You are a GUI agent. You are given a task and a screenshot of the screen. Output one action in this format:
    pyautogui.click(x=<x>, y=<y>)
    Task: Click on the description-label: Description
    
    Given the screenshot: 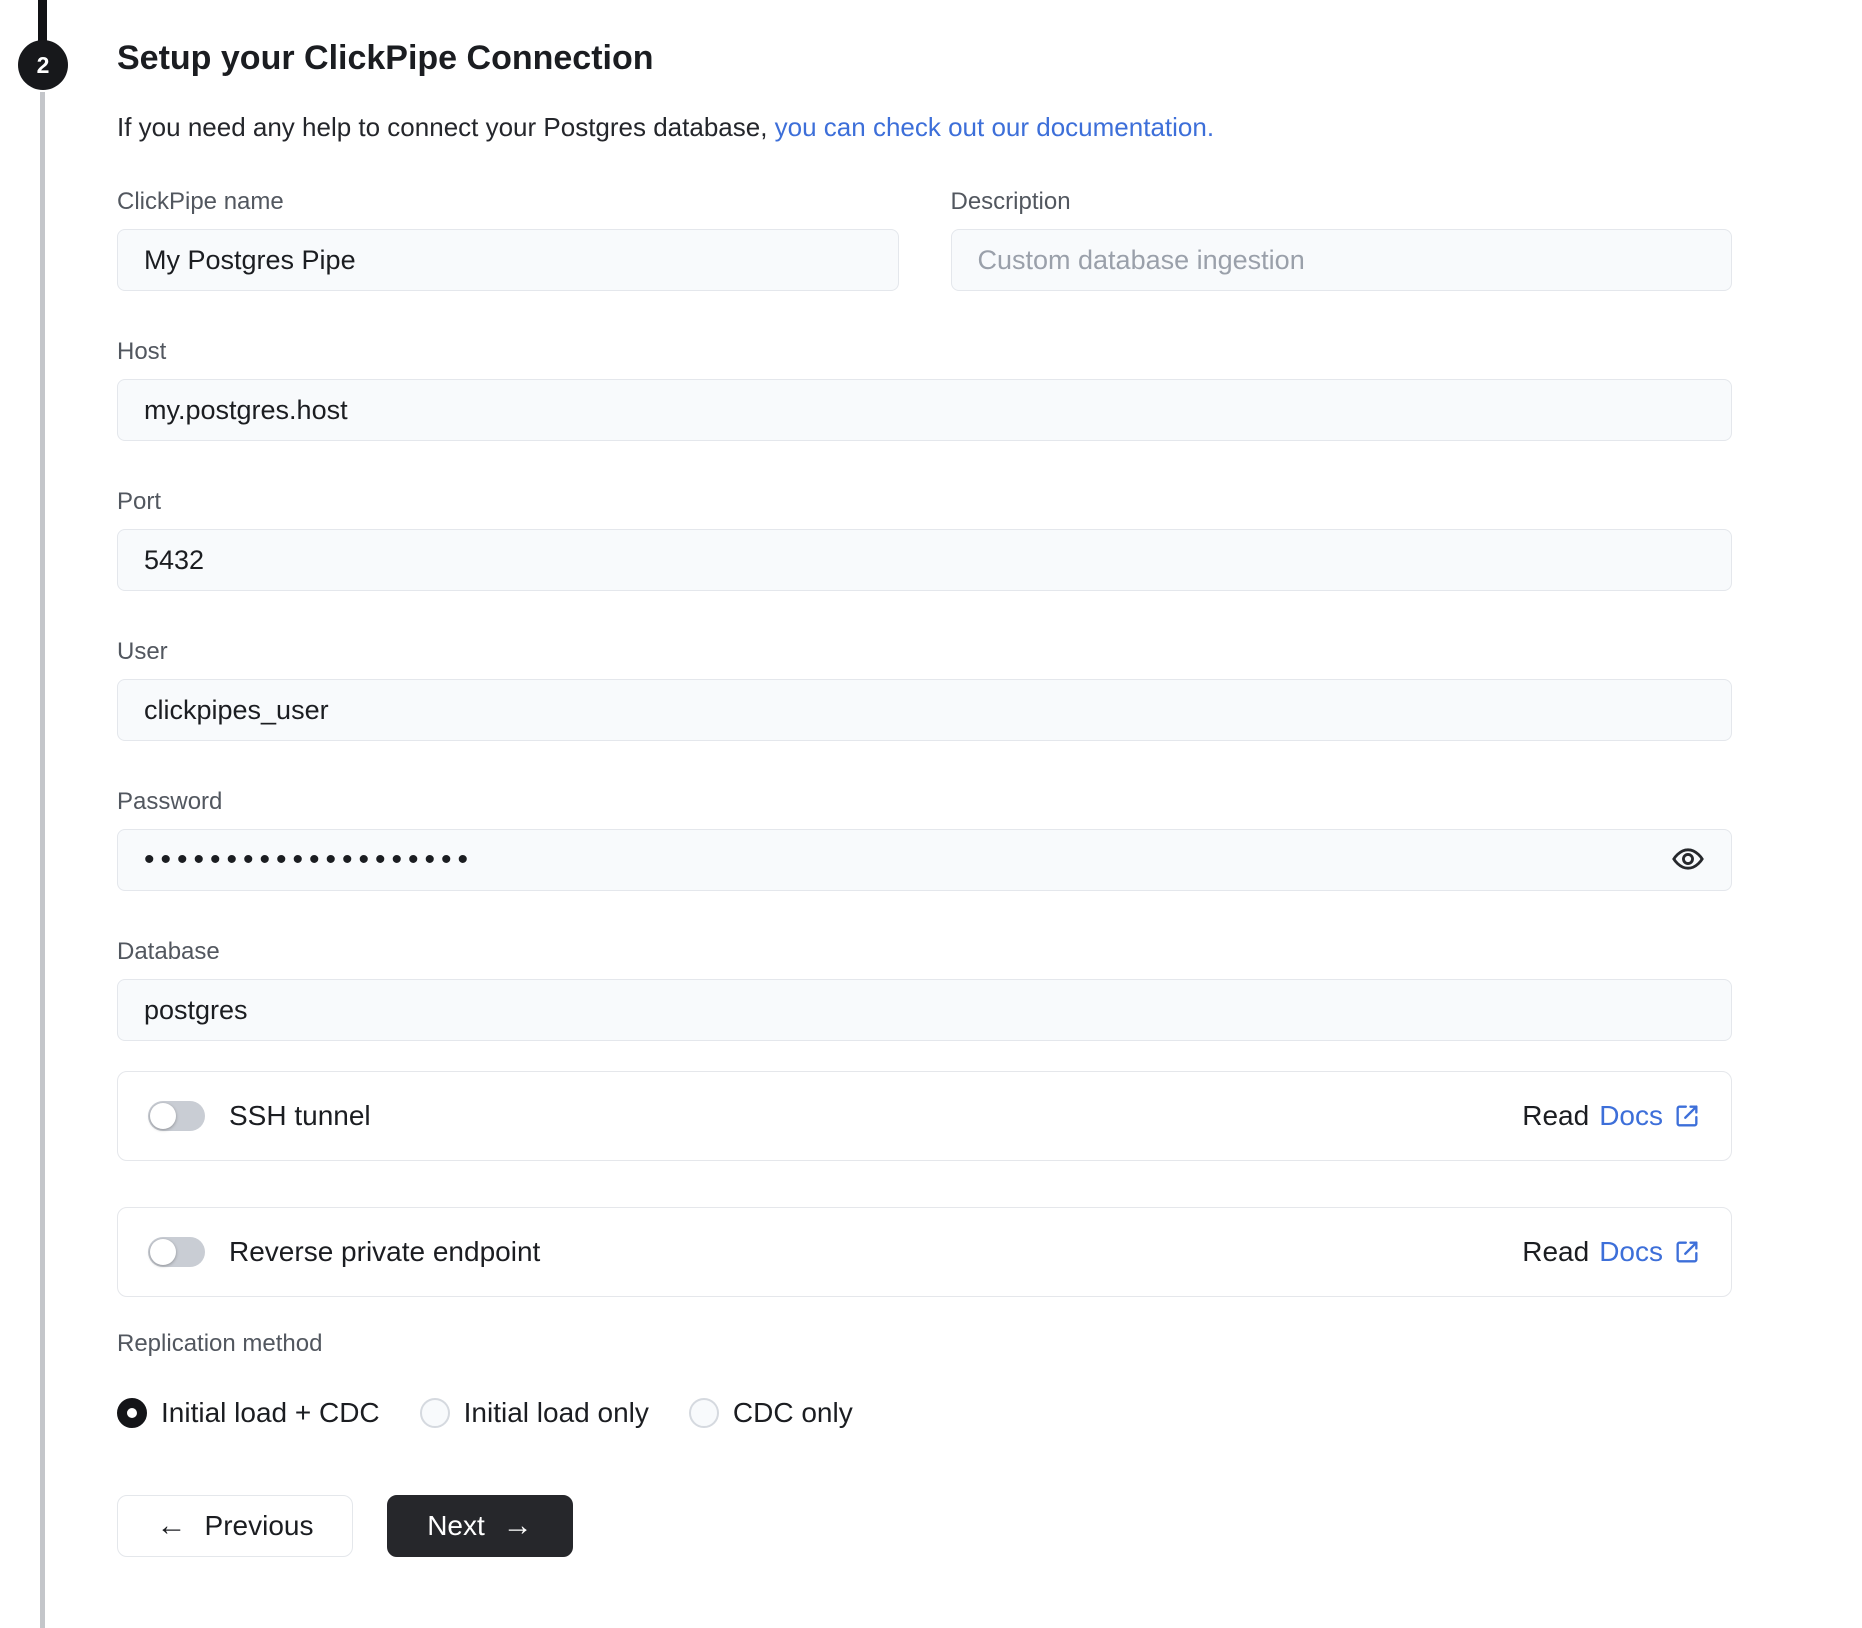 What is the action you would take?
    pyautogui.click(x=1010, y=201)
    